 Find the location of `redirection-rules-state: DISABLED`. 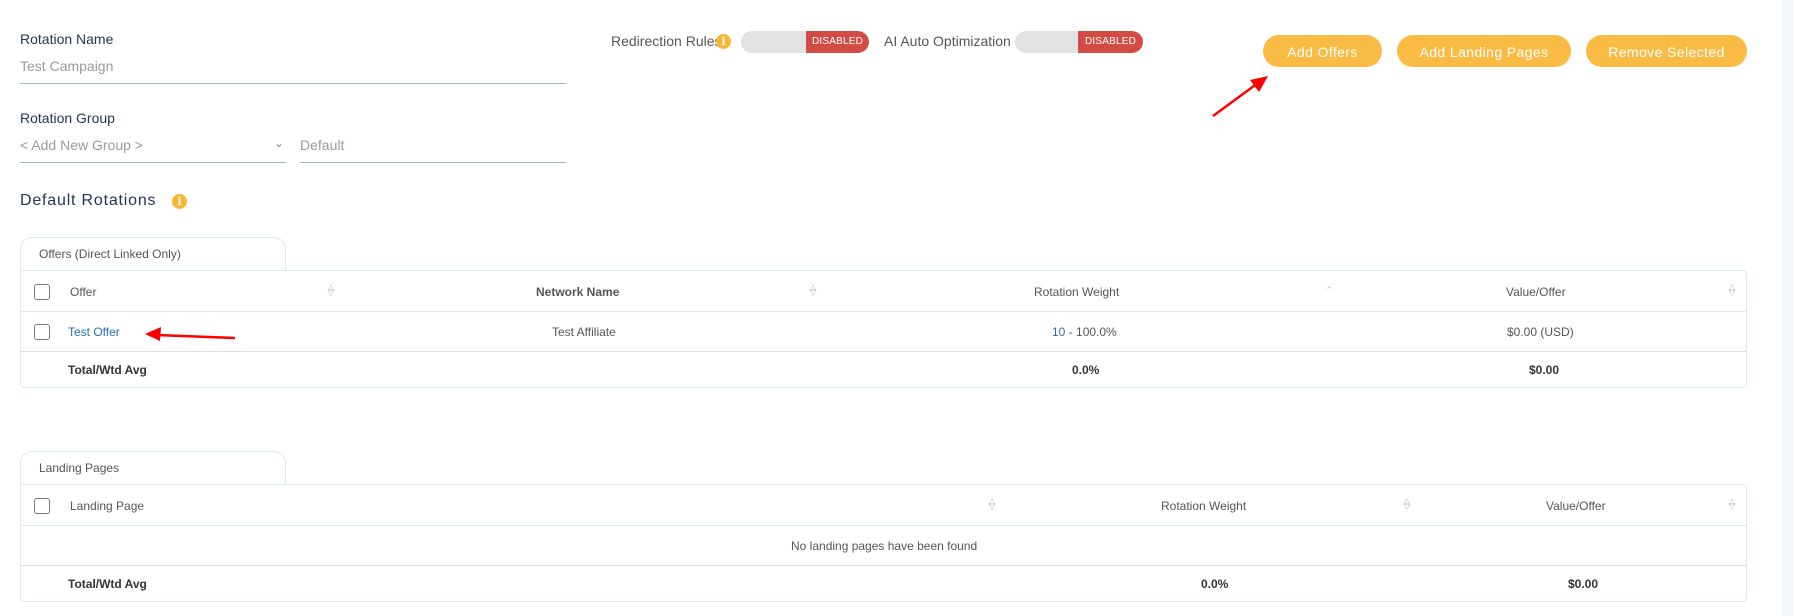

redirection-rules-state: DISABLED is located at coordinates (837, 42).